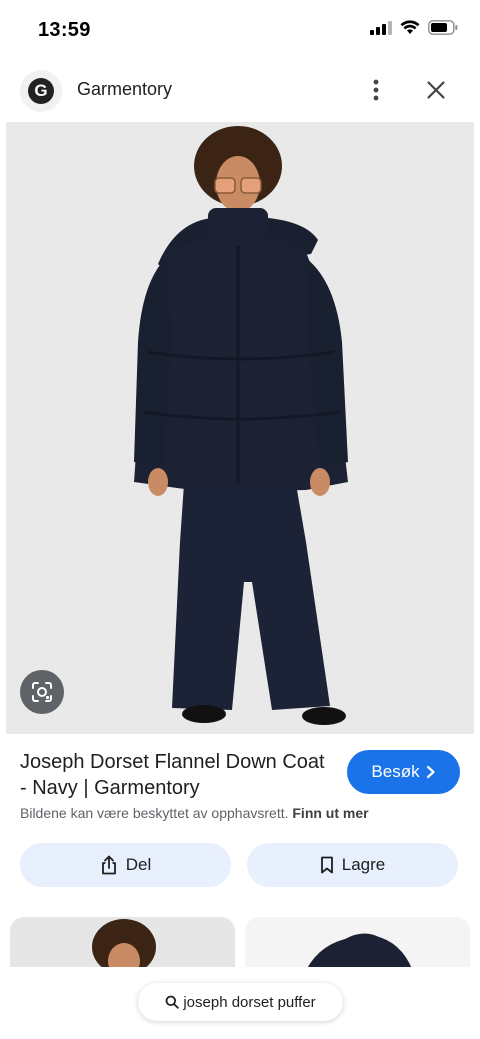  What do you see at coordinates (430, 772) in the screenshot?
I see `chevron-right-icon` at bounding box center [430, 772].